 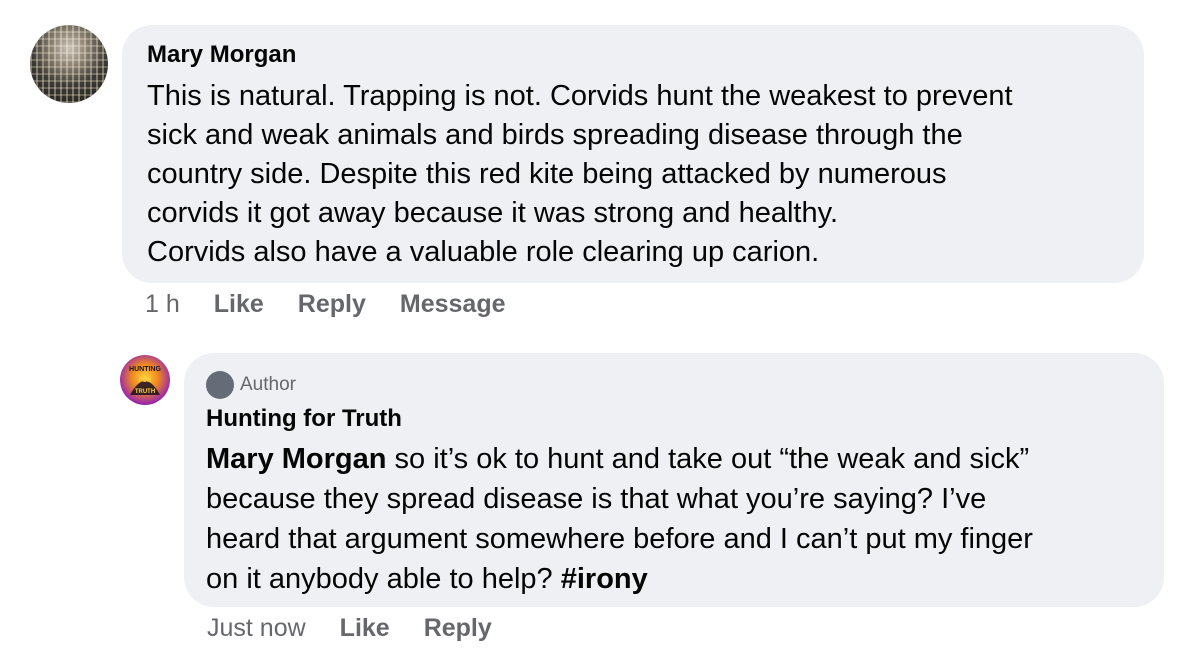 What do you see at coordinates (145, 392) in the screenshot?
I see `avatar-logo-text: TRUTH` at bounding box center [145, 392].